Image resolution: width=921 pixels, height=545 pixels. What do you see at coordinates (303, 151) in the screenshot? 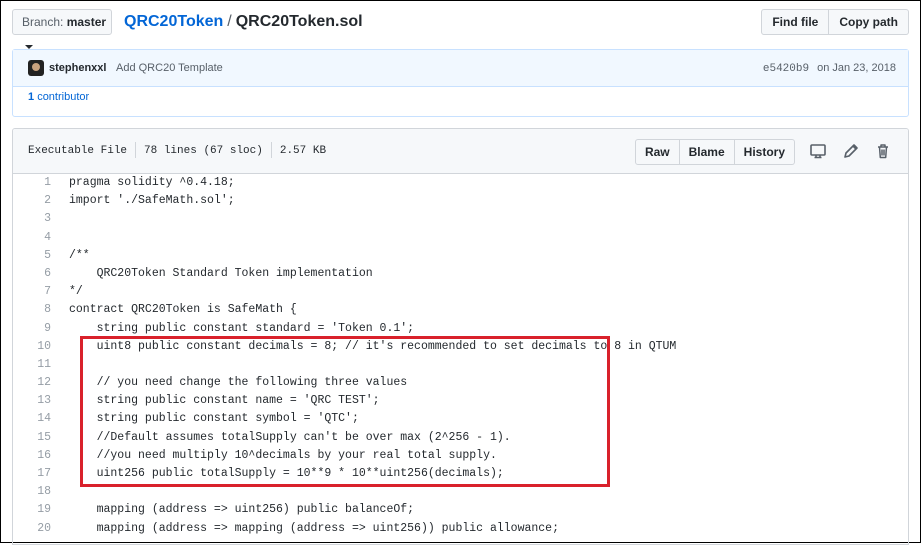
I see `file-size: 2.57 KB` at bounding box center [303, 151].